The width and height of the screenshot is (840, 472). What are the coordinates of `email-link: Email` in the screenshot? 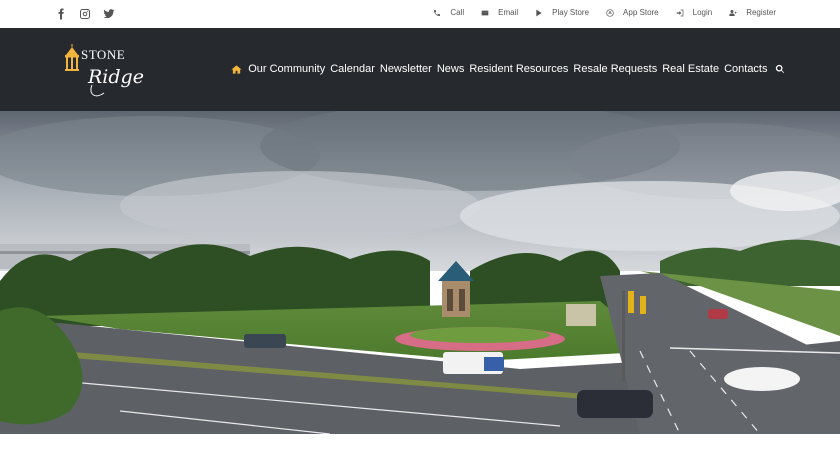 It's located at (499, 12).